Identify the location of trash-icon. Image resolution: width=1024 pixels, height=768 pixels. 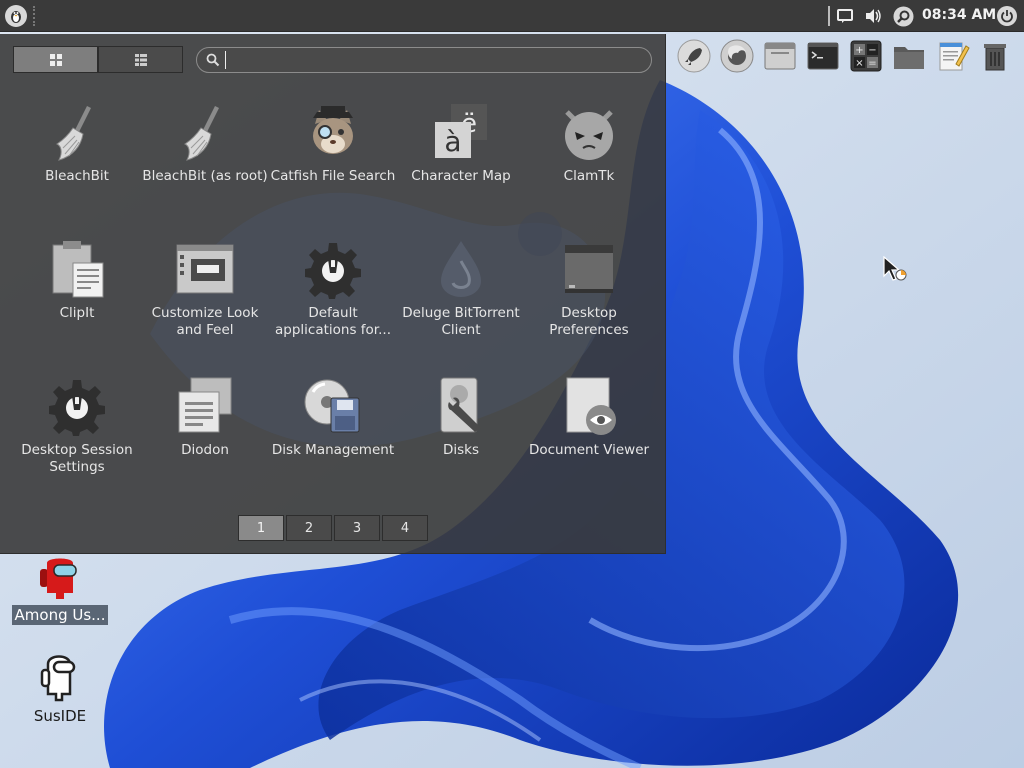
(995, 56).